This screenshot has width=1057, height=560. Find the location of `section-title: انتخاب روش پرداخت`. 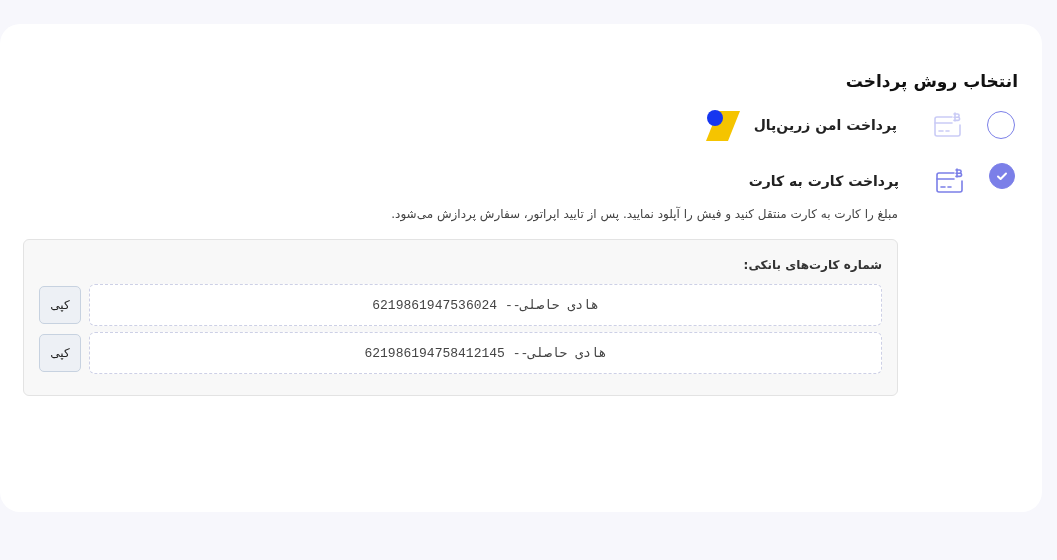

section-title: انتخاب روش پرداخت is located at coordinates (931, 81).